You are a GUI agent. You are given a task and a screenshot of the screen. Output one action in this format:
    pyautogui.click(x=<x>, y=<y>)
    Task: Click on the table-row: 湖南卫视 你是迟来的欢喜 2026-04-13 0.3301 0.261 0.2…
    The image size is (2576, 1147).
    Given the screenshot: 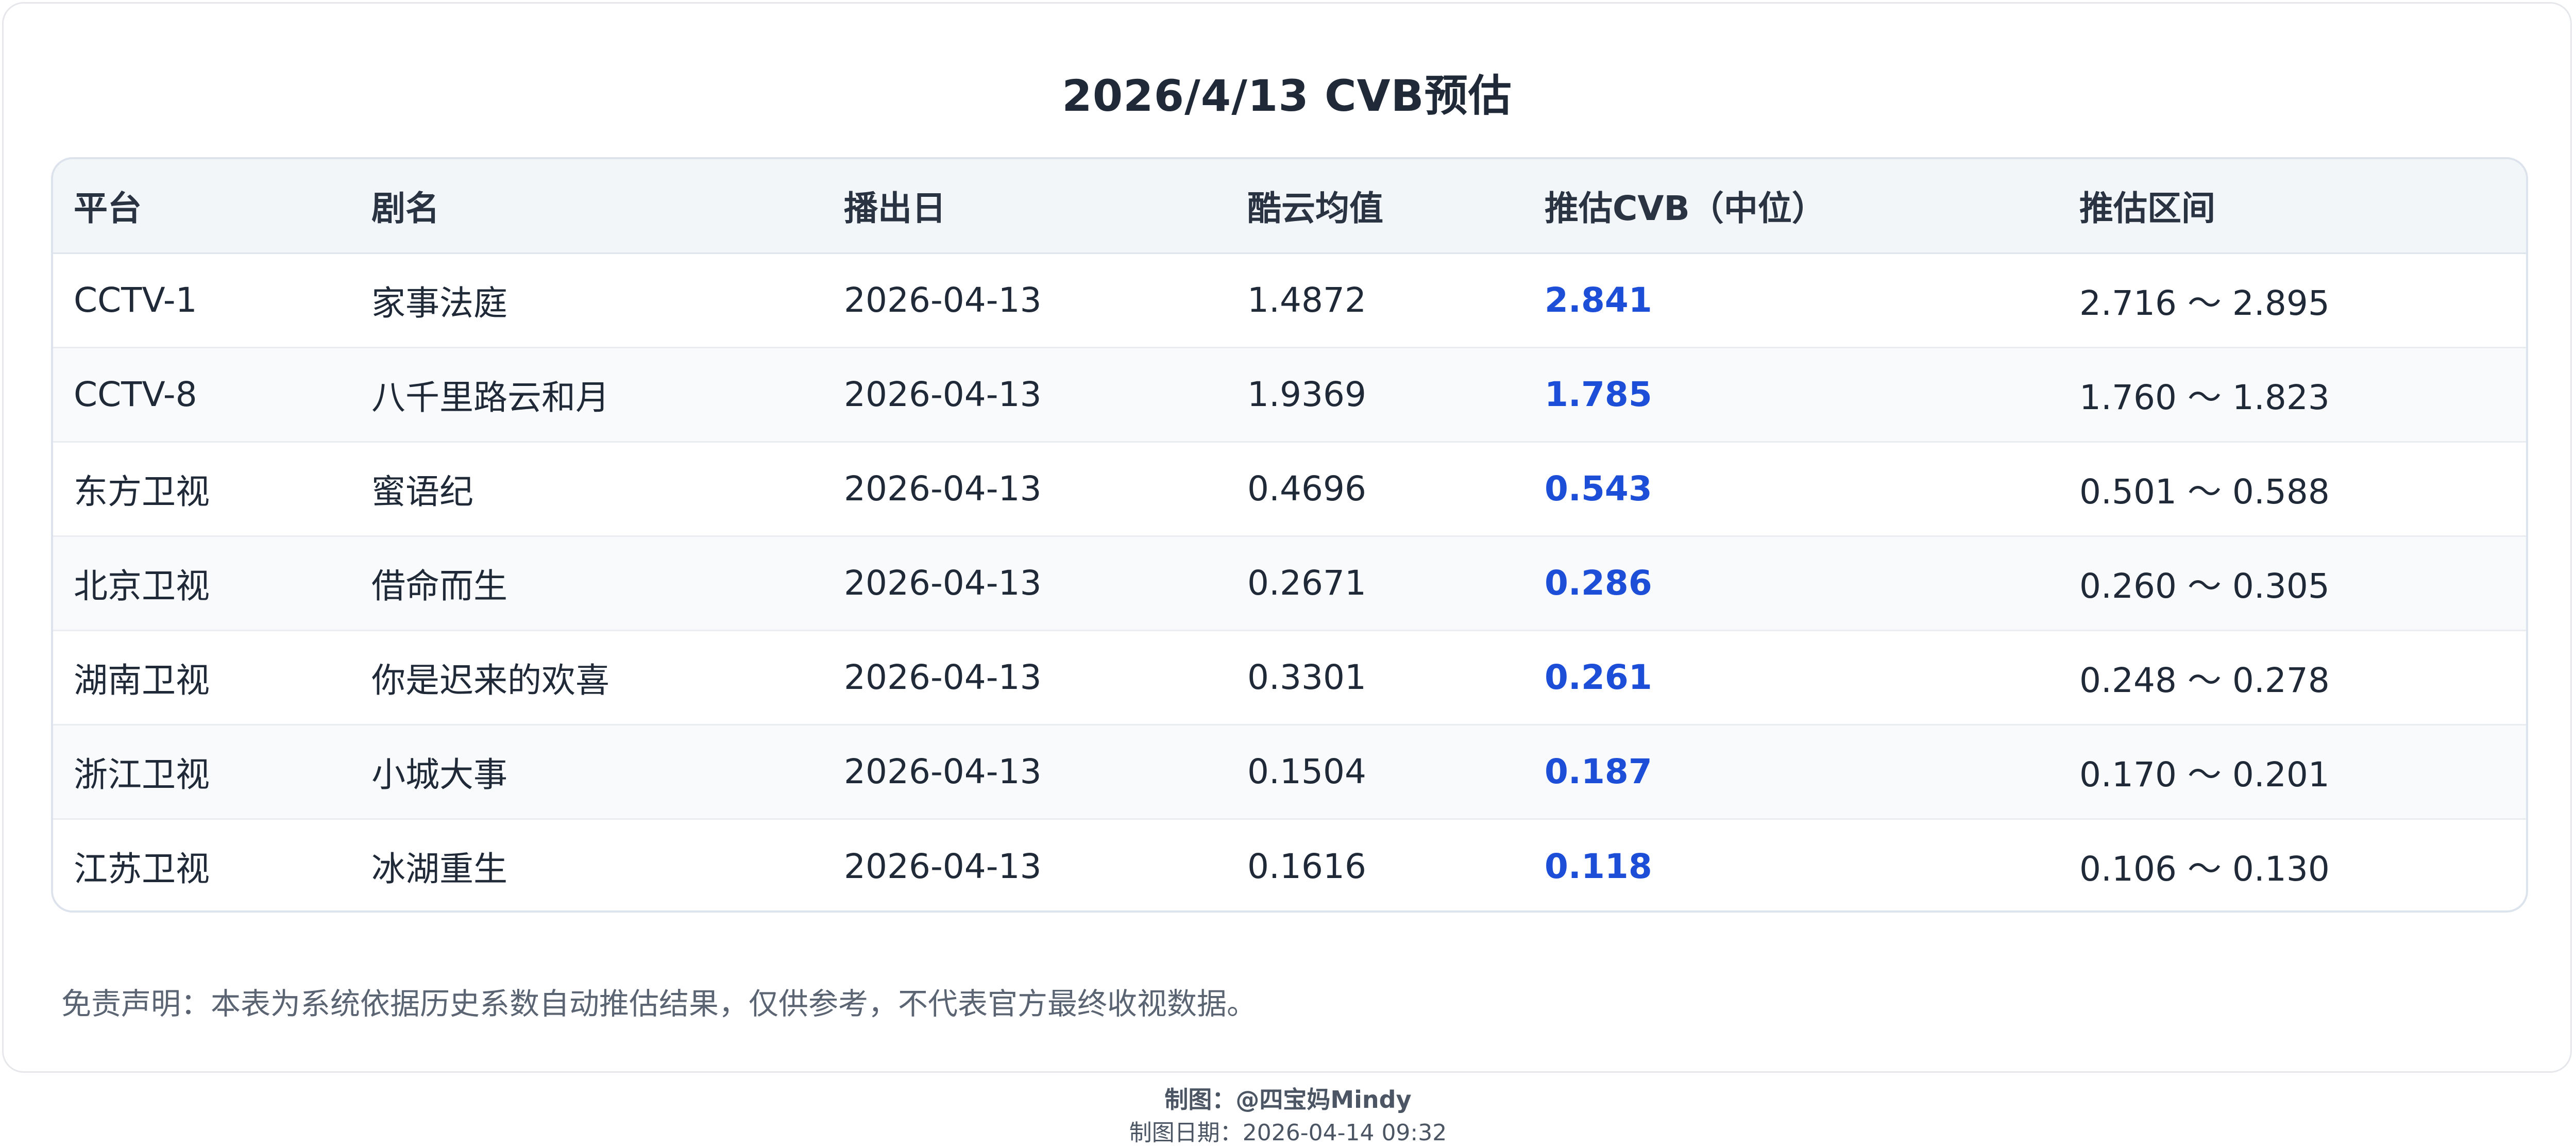 What is the action you would take?
    pyautogui.click(x=1289, y=677)
    